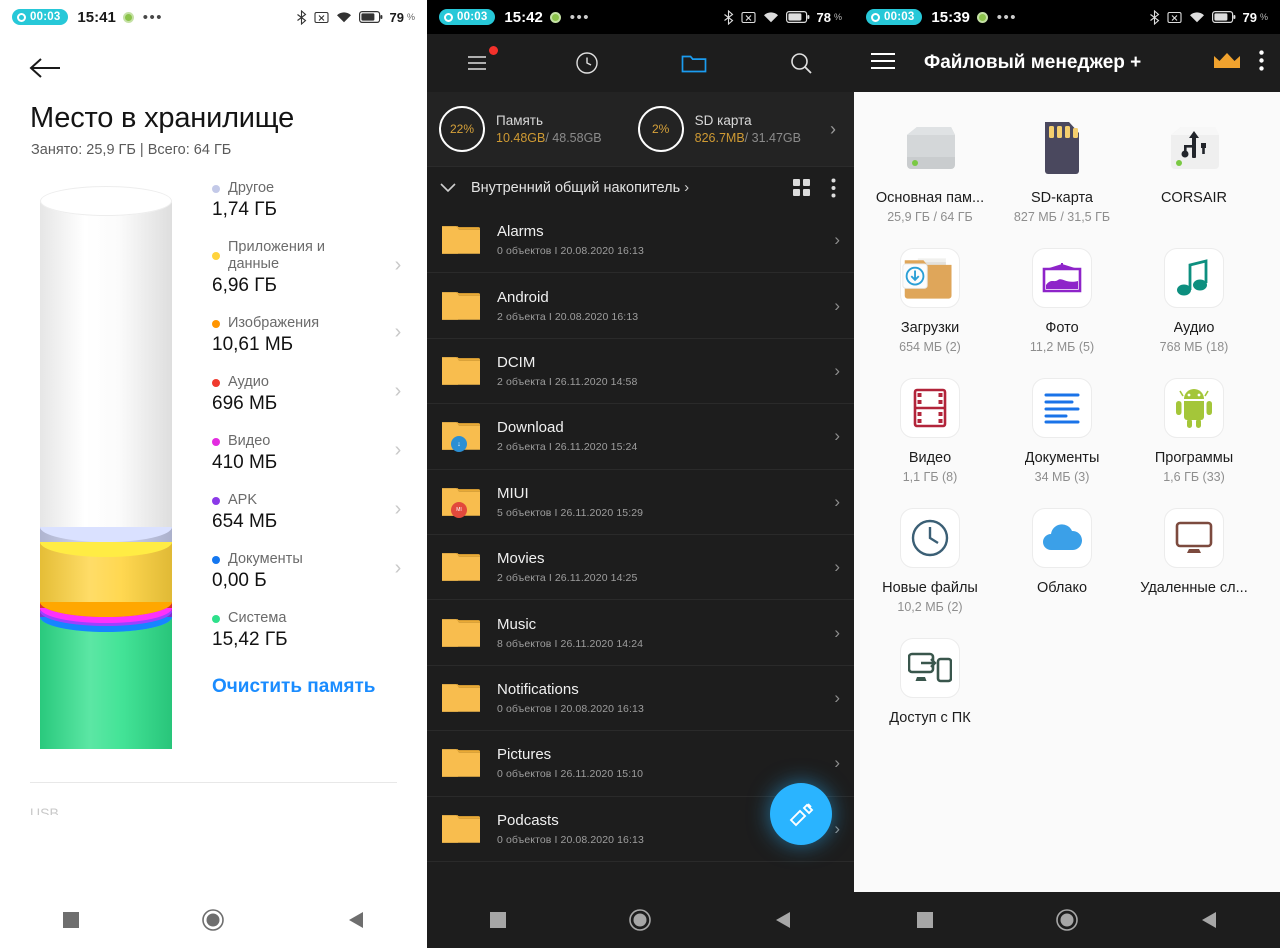 The image size is (1280, 948). I want to click on grid-item: Аудио 768 МБ (18), so click(1194, 301).